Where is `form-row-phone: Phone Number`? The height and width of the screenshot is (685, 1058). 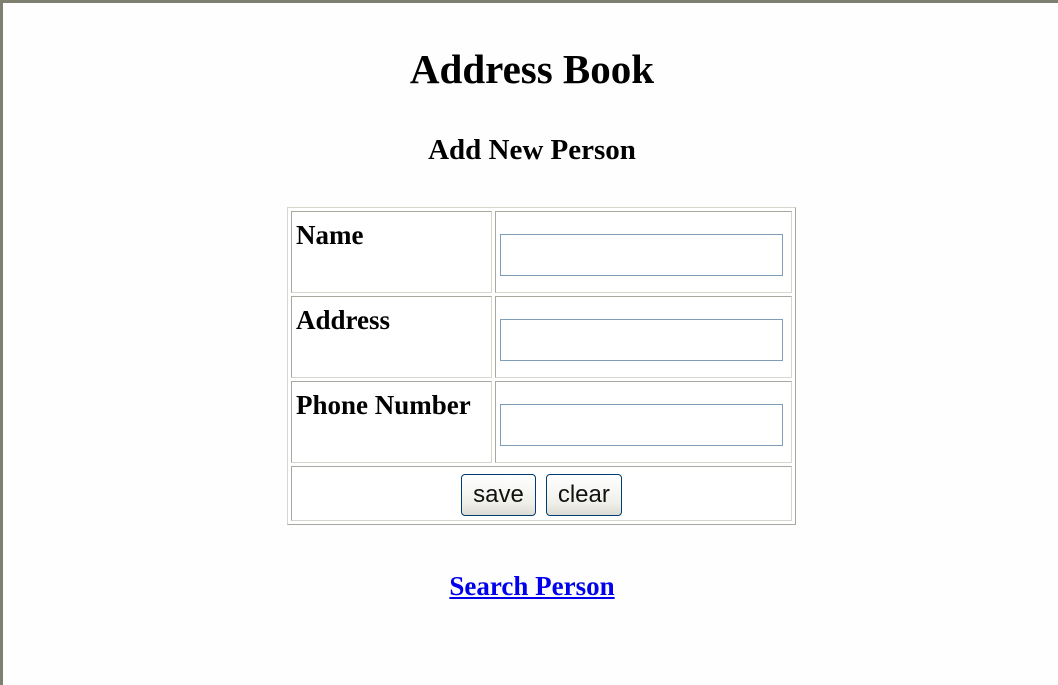 form-row-phone: Phone Number is located at coordinates (541, 422).